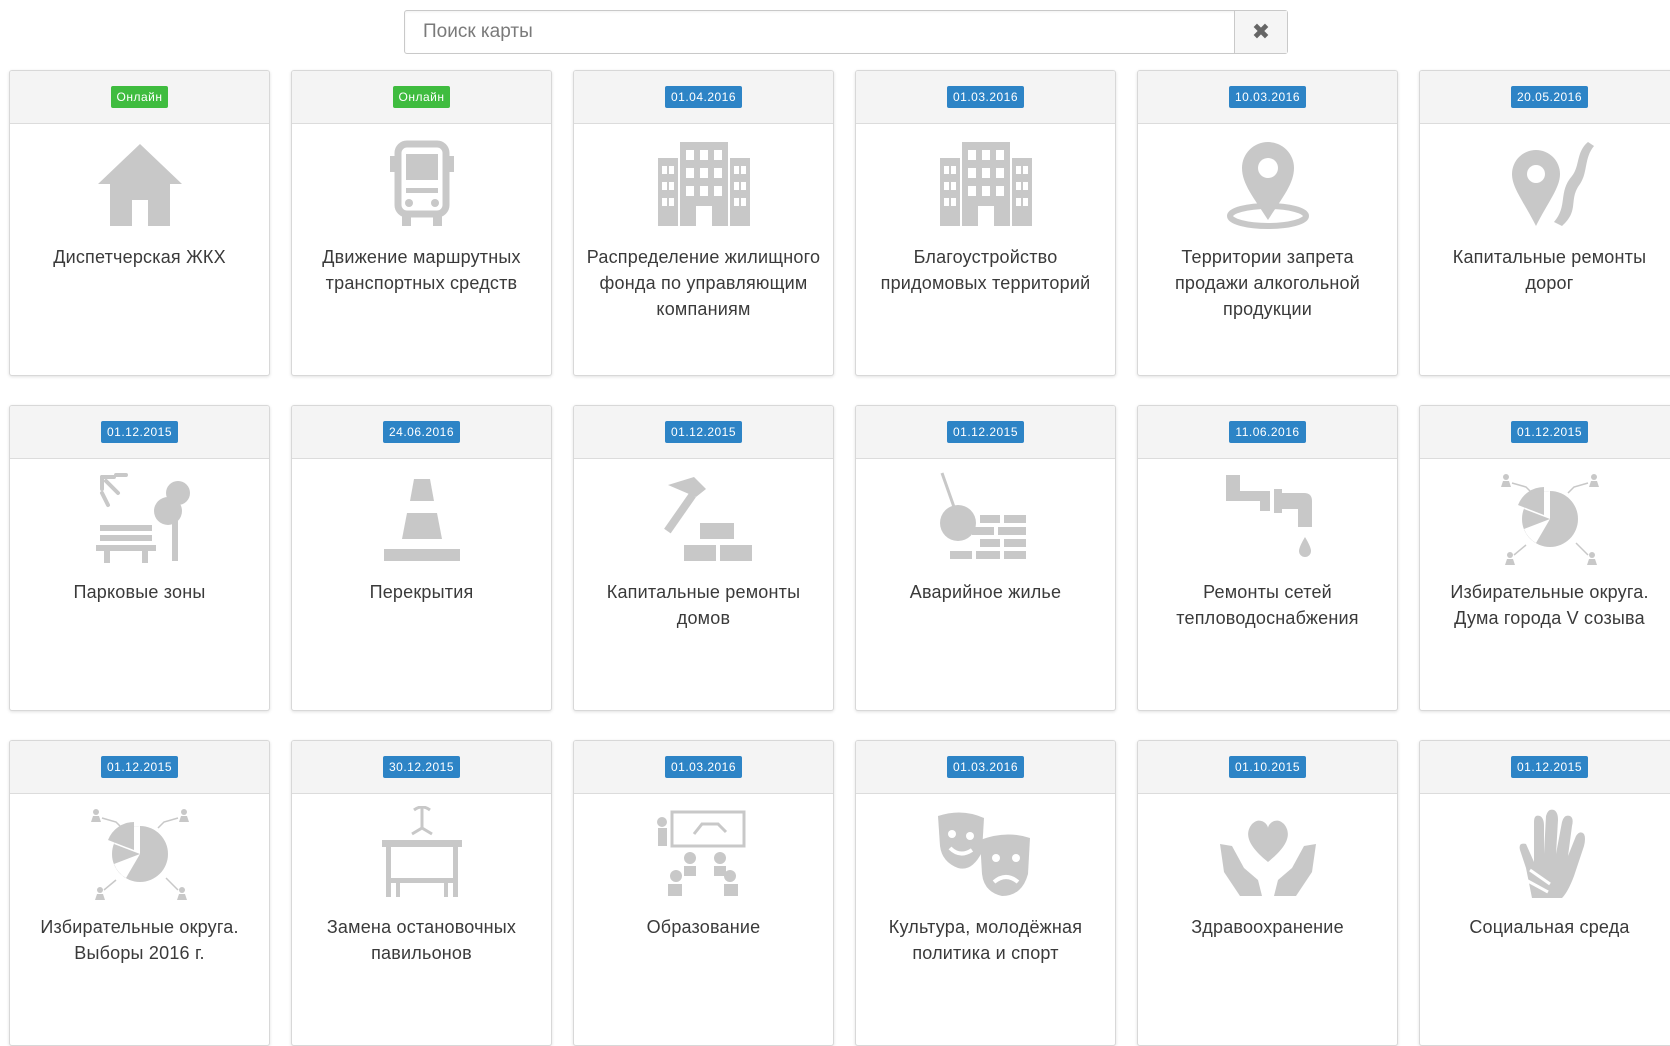 The width and height of the screenshot is (1670, 1046). I want to click on hand-icon, so click(1545, 848).